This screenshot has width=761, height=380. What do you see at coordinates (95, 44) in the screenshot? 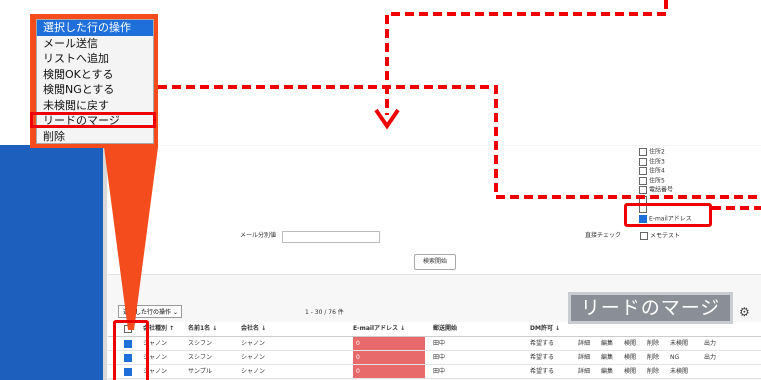
I see `menu-item-send-mail: メール送信` at bounding box center [95, 44].